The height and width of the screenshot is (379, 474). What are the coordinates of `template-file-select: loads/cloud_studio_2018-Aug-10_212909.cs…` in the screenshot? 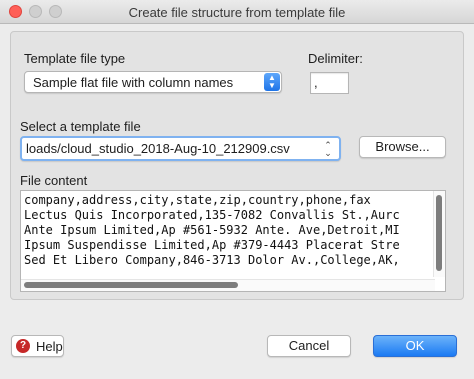 It's located at (180, 148).